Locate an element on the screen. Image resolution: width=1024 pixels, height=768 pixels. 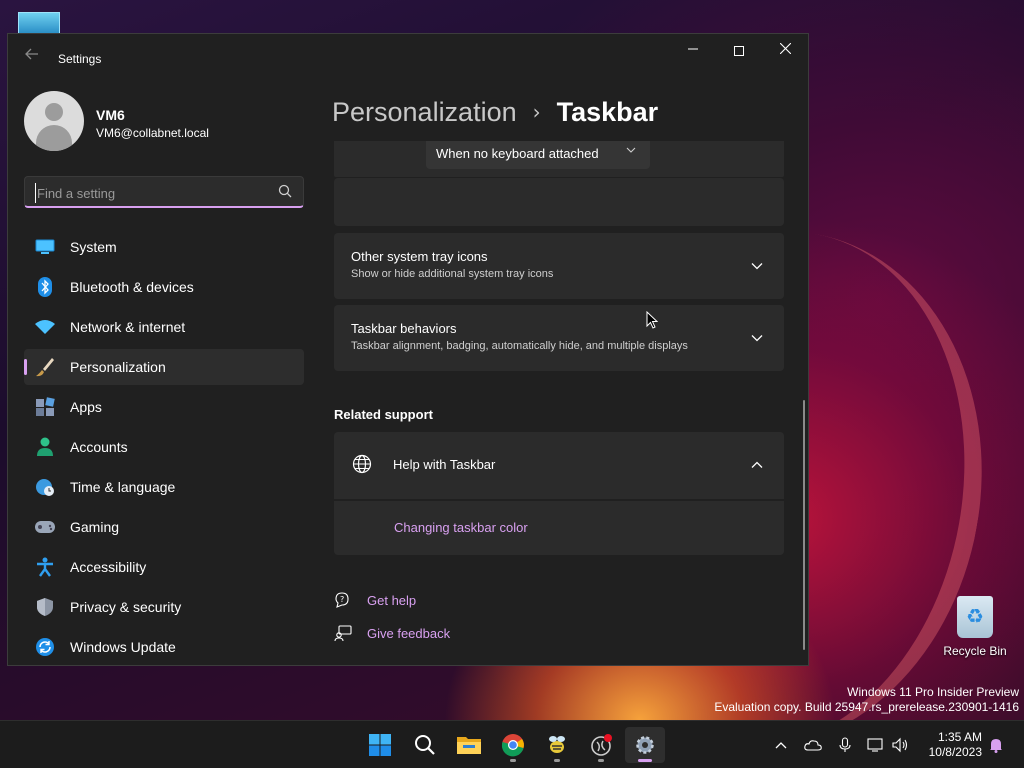
profile-email: VM6@collabnet.local is located at coordinates (152, 133).